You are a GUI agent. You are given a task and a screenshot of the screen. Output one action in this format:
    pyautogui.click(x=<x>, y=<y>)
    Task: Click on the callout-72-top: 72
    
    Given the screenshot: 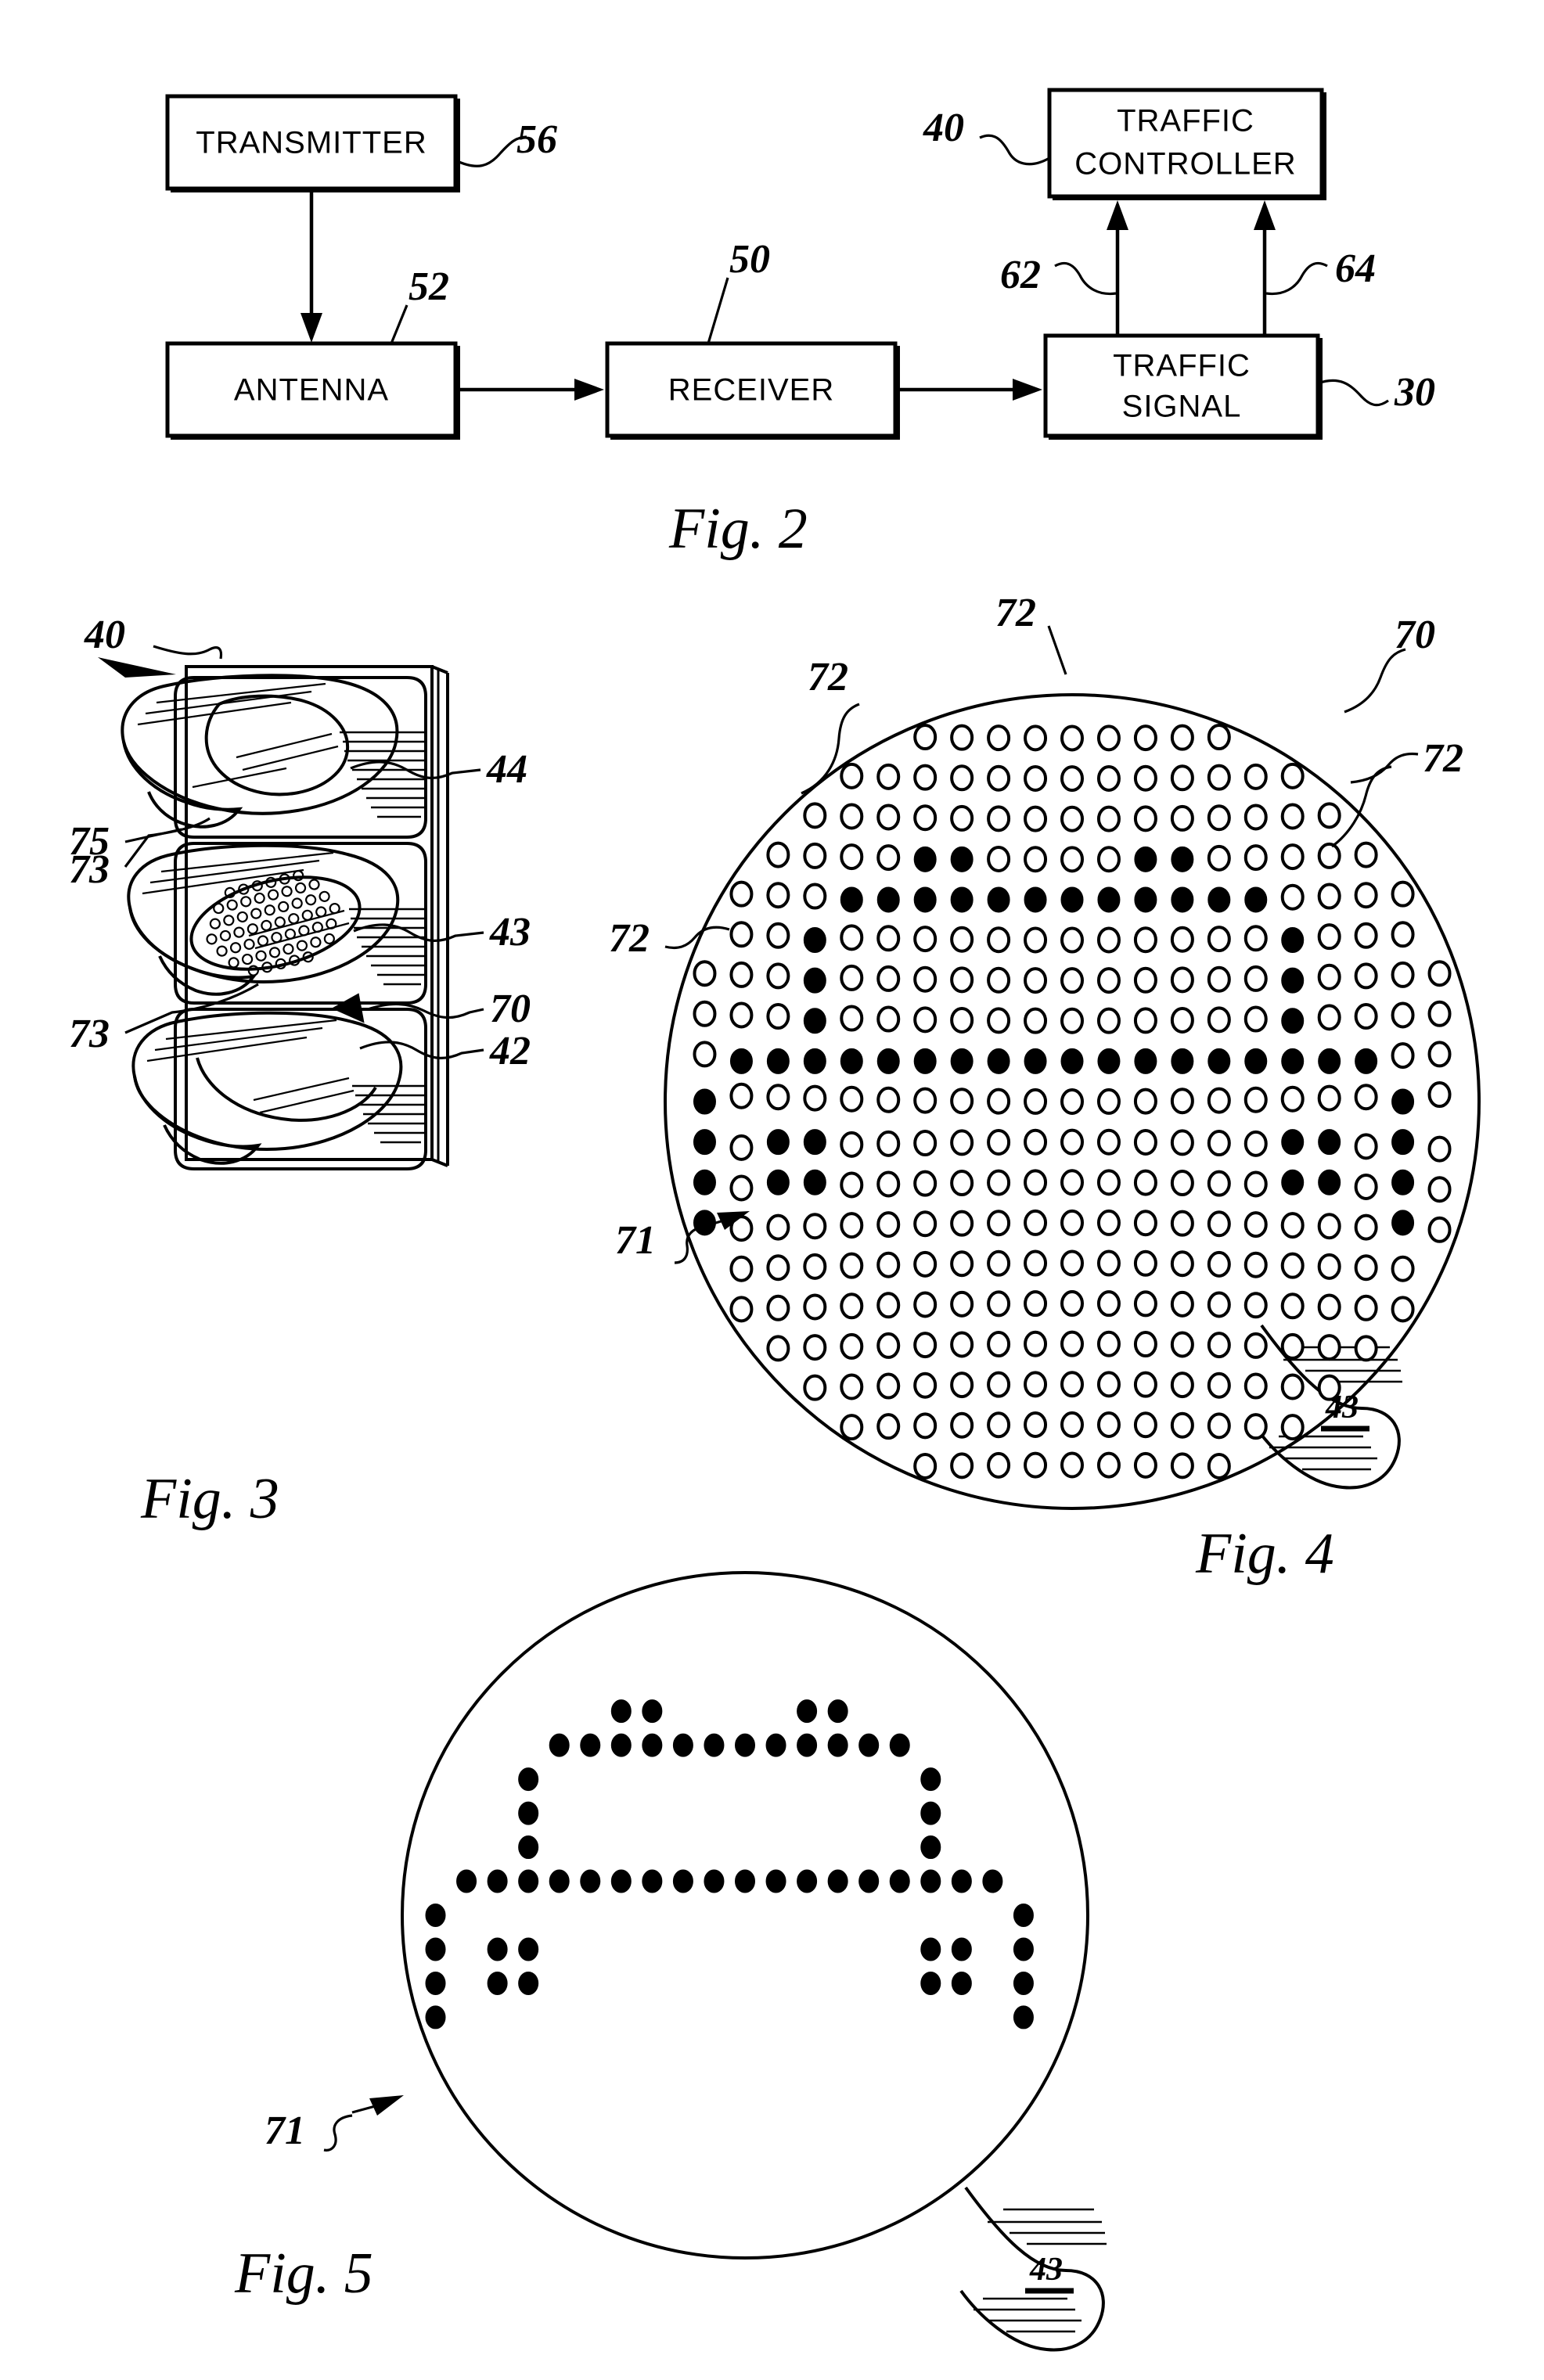 What is the action you would take?
    pyautogui.click(x=1031, y=633)
    